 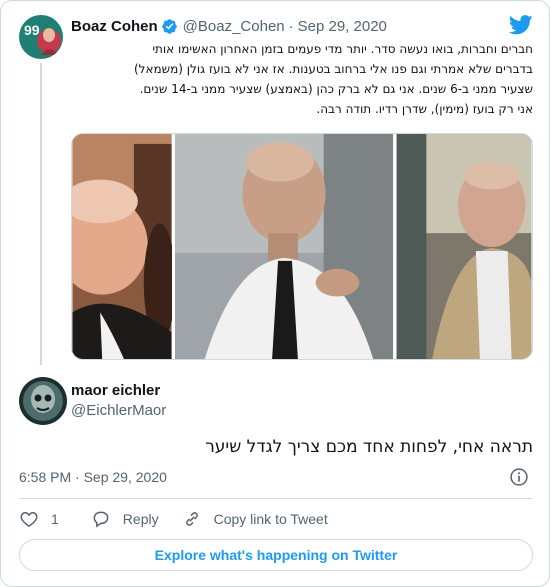 What do you see at coordinates (39, 519) in the screenshot?
I see `like-button: 1` at bounding box center [39, 519].